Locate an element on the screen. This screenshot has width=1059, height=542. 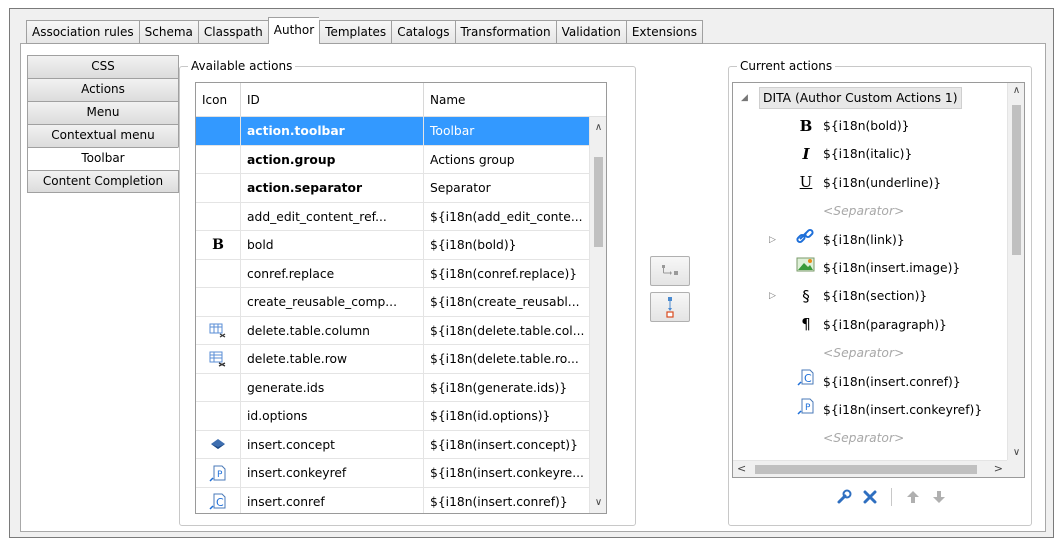
action-id-cell: delete.table.column is located at coordinates (332, 330).